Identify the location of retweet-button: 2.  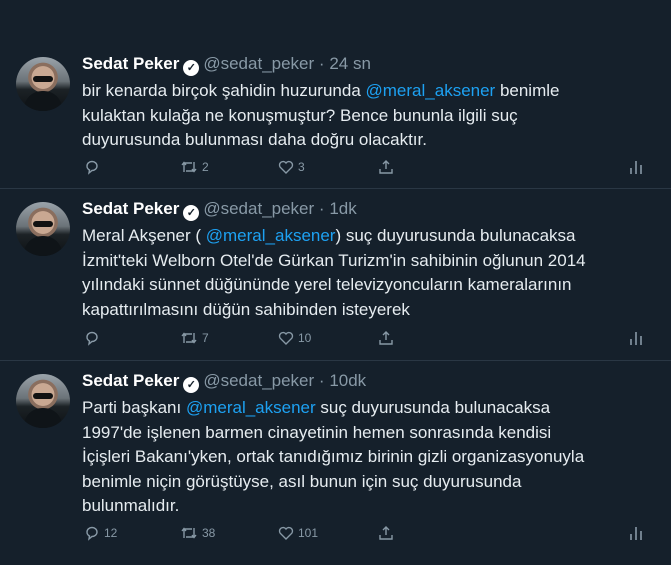
(194, 167).